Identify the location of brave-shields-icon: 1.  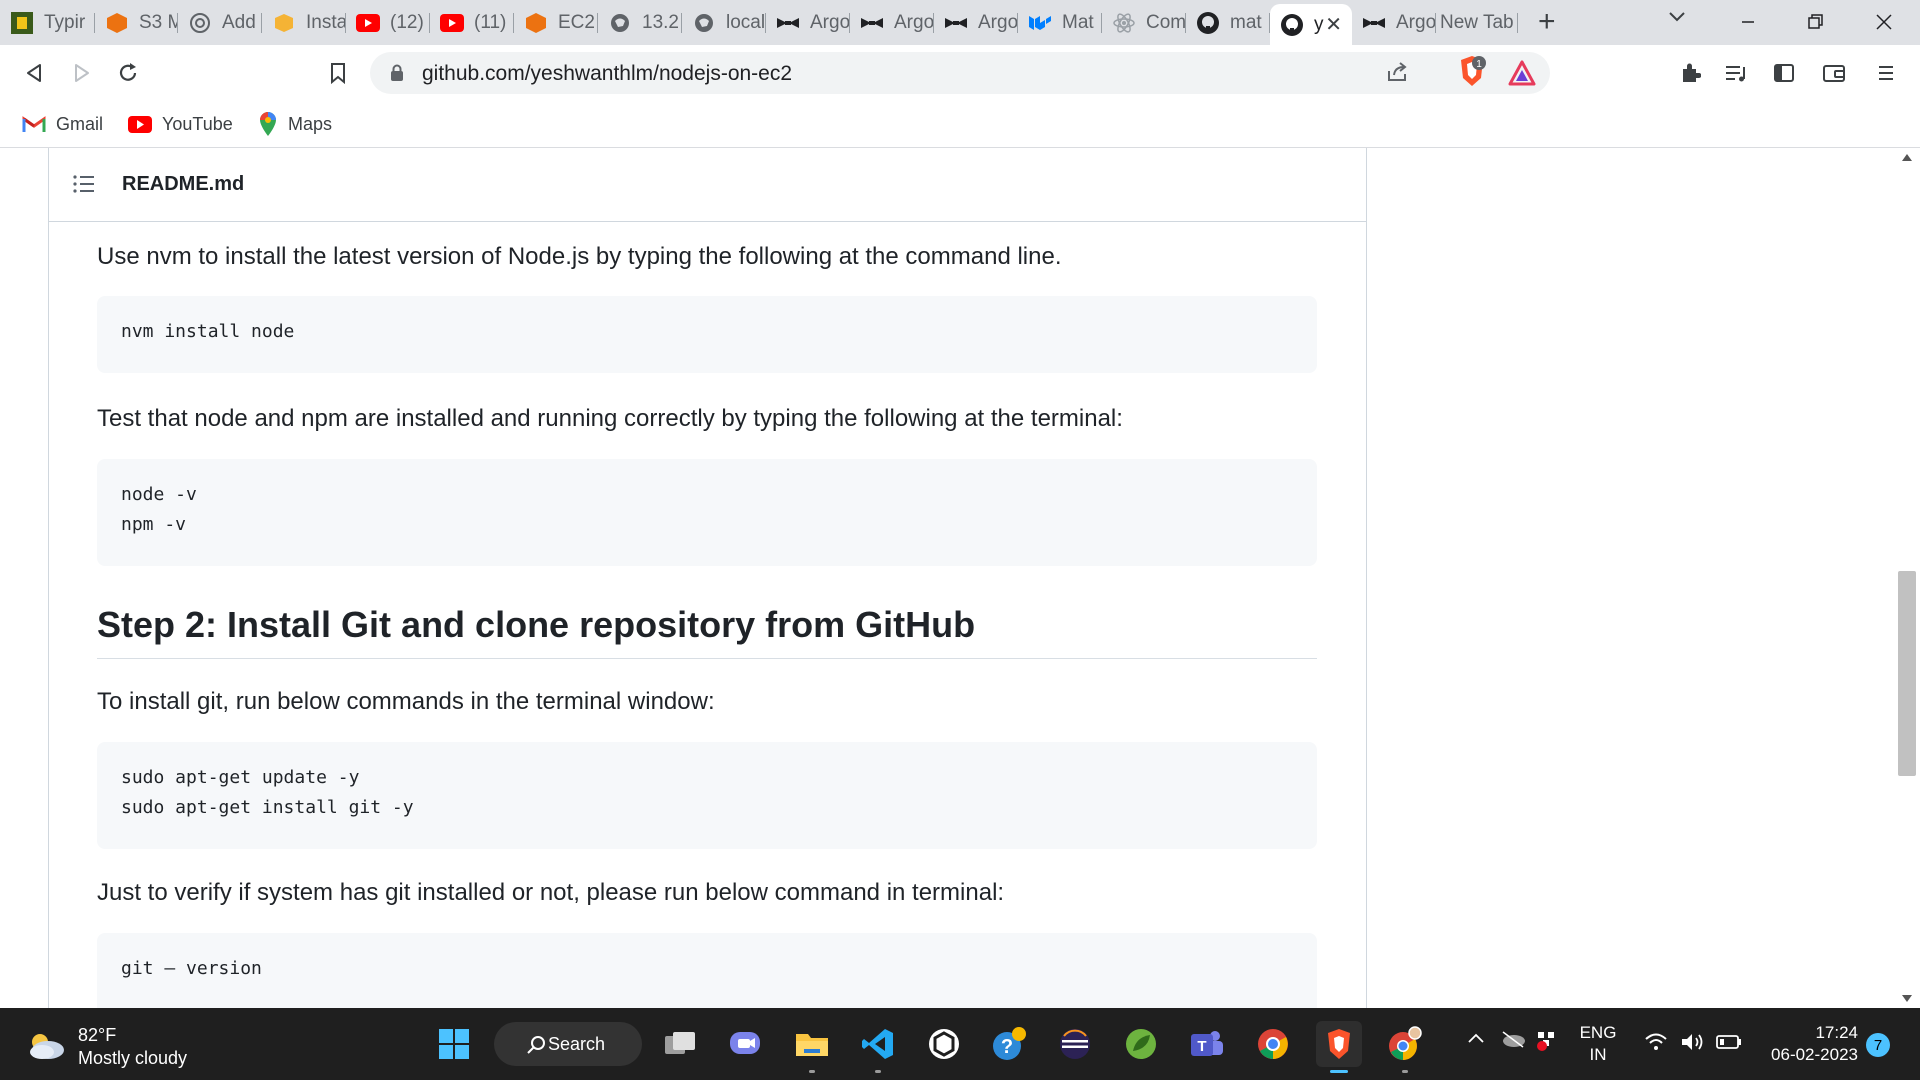
(1472, 71).